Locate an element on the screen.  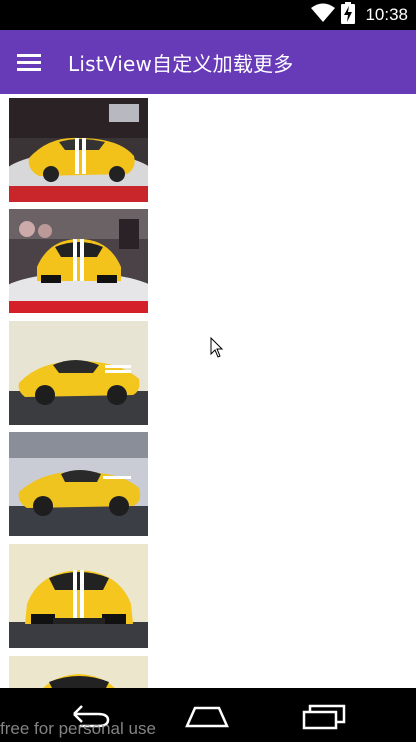
app-bar: ListView自定义加载更多 is located at coordinates (208, 62).